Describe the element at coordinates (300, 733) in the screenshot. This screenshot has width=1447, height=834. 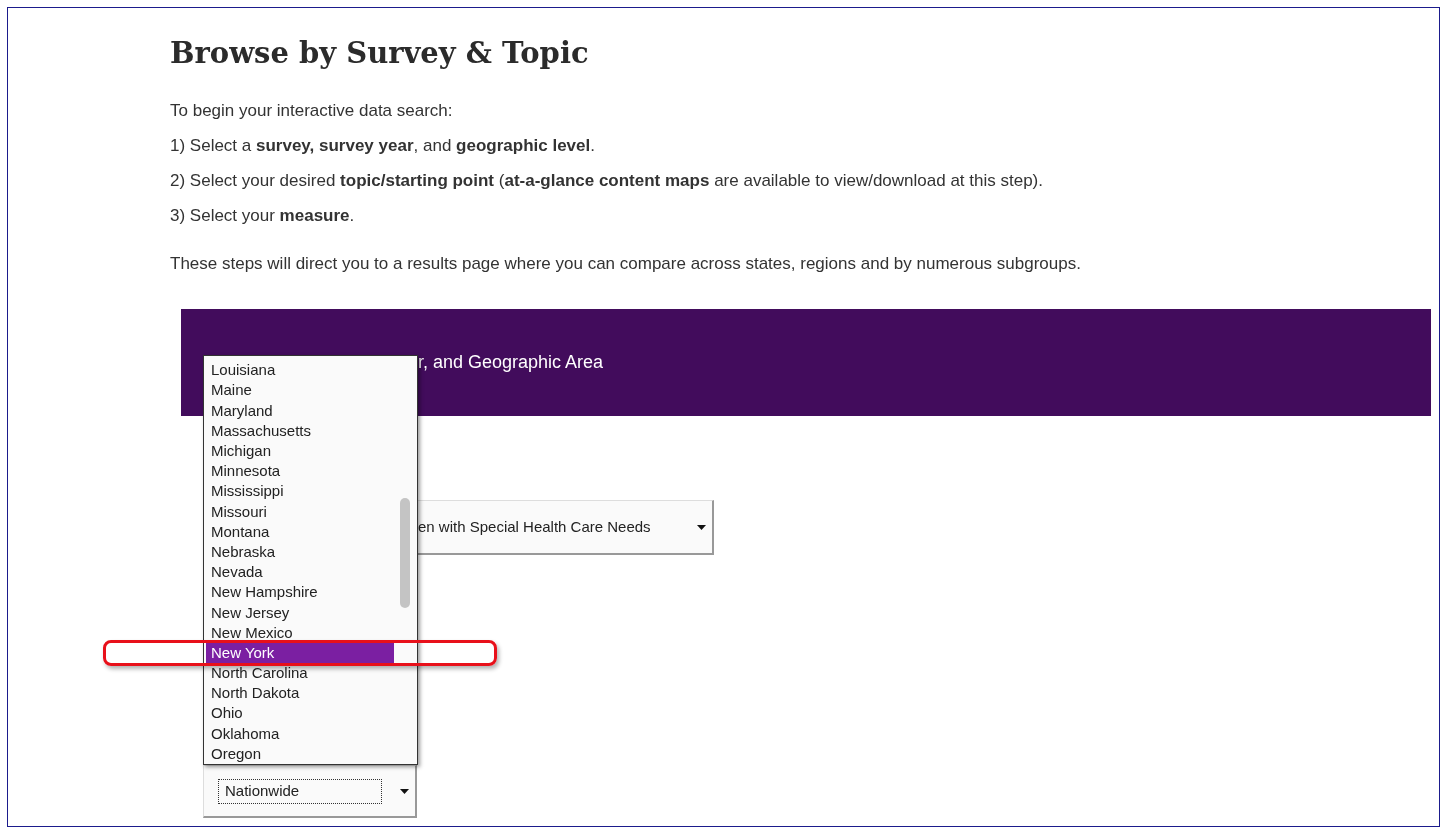
I see `state-option: Oklahoma` at that location.